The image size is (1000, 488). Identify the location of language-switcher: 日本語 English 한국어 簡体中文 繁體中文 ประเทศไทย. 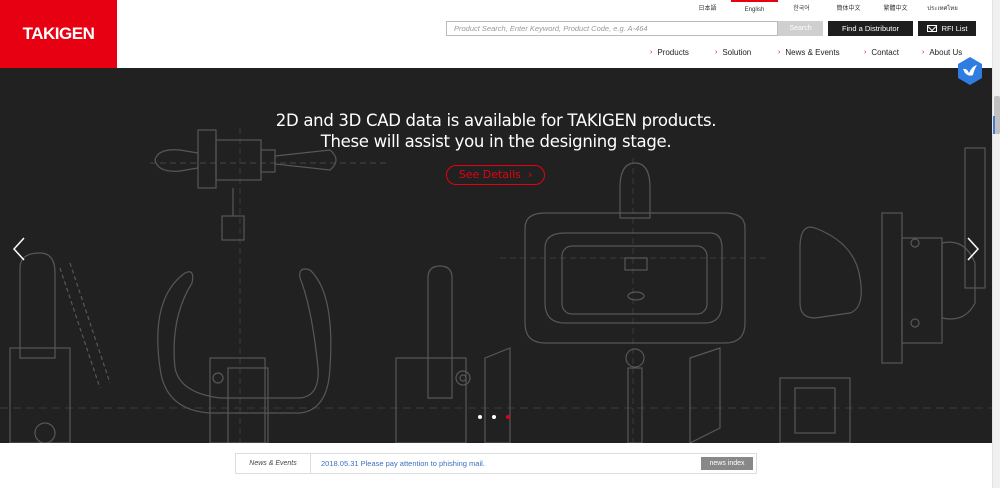
(825, 9).